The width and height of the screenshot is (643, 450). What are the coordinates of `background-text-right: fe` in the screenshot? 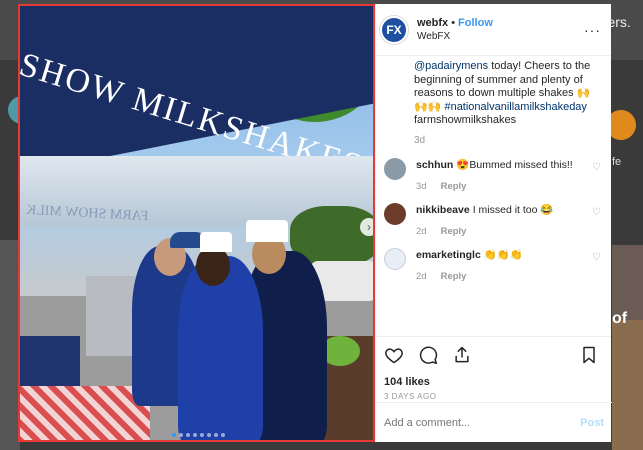 It's located at (617, 162).